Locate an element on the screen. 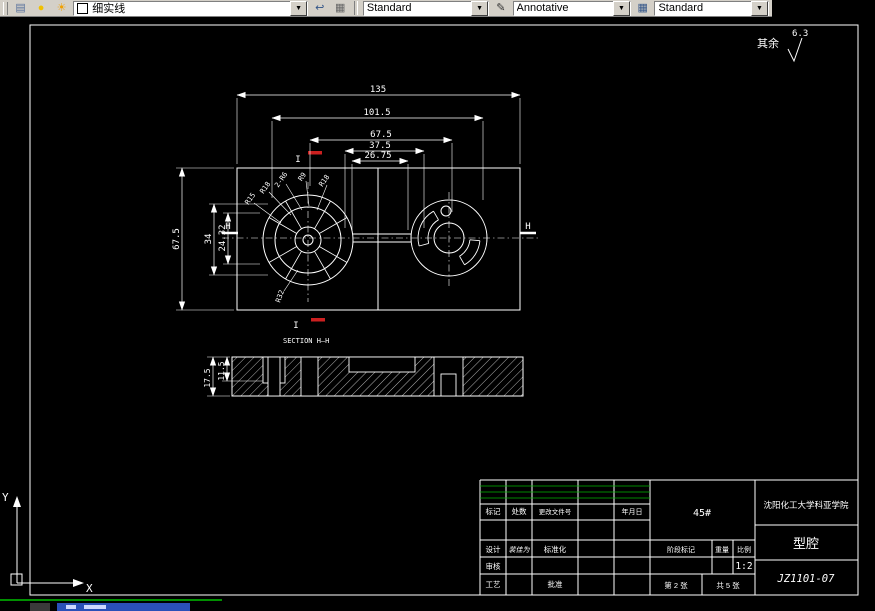  dim-style-value: Annotative is located at coordinates (542, 8).